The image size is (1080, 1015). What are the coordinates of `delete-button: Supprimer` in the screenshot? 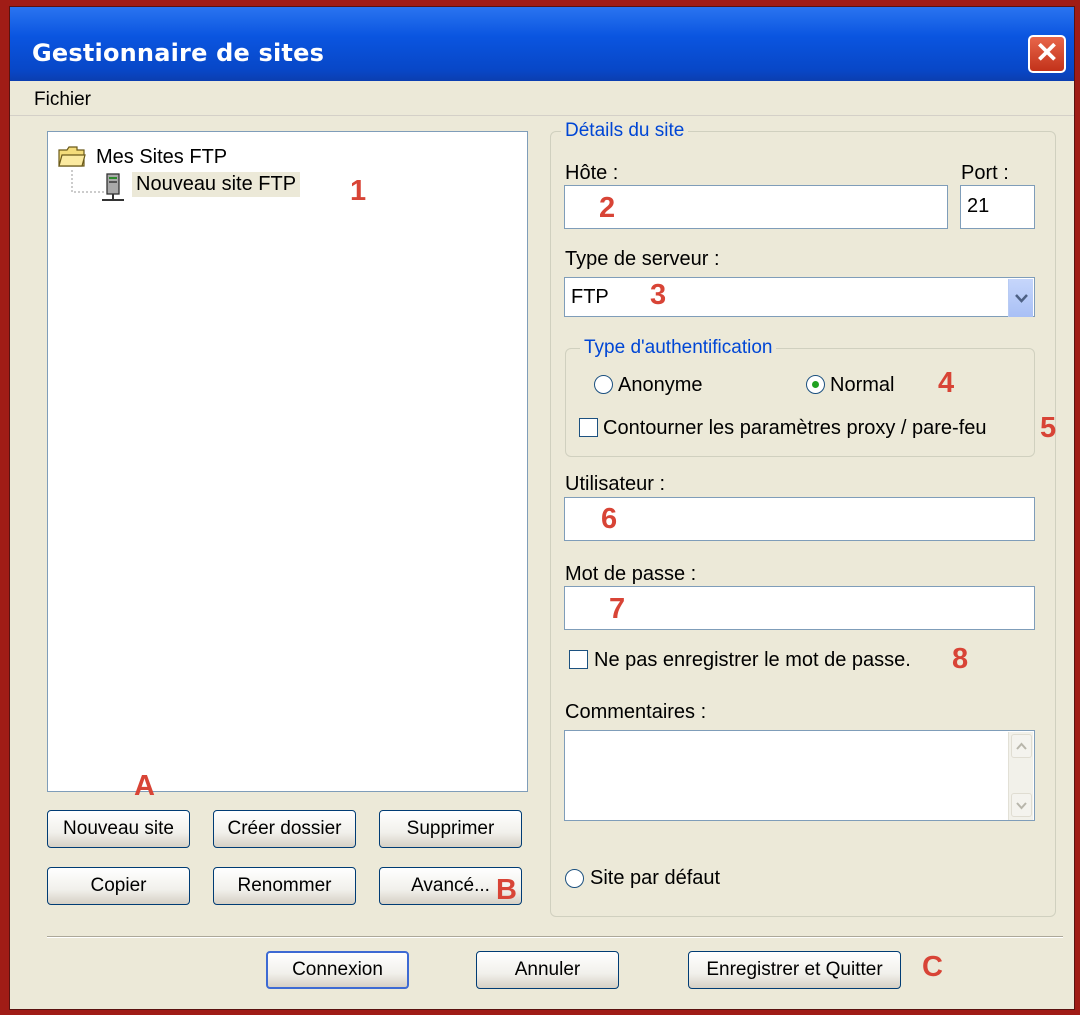 It's located at (450, 829).